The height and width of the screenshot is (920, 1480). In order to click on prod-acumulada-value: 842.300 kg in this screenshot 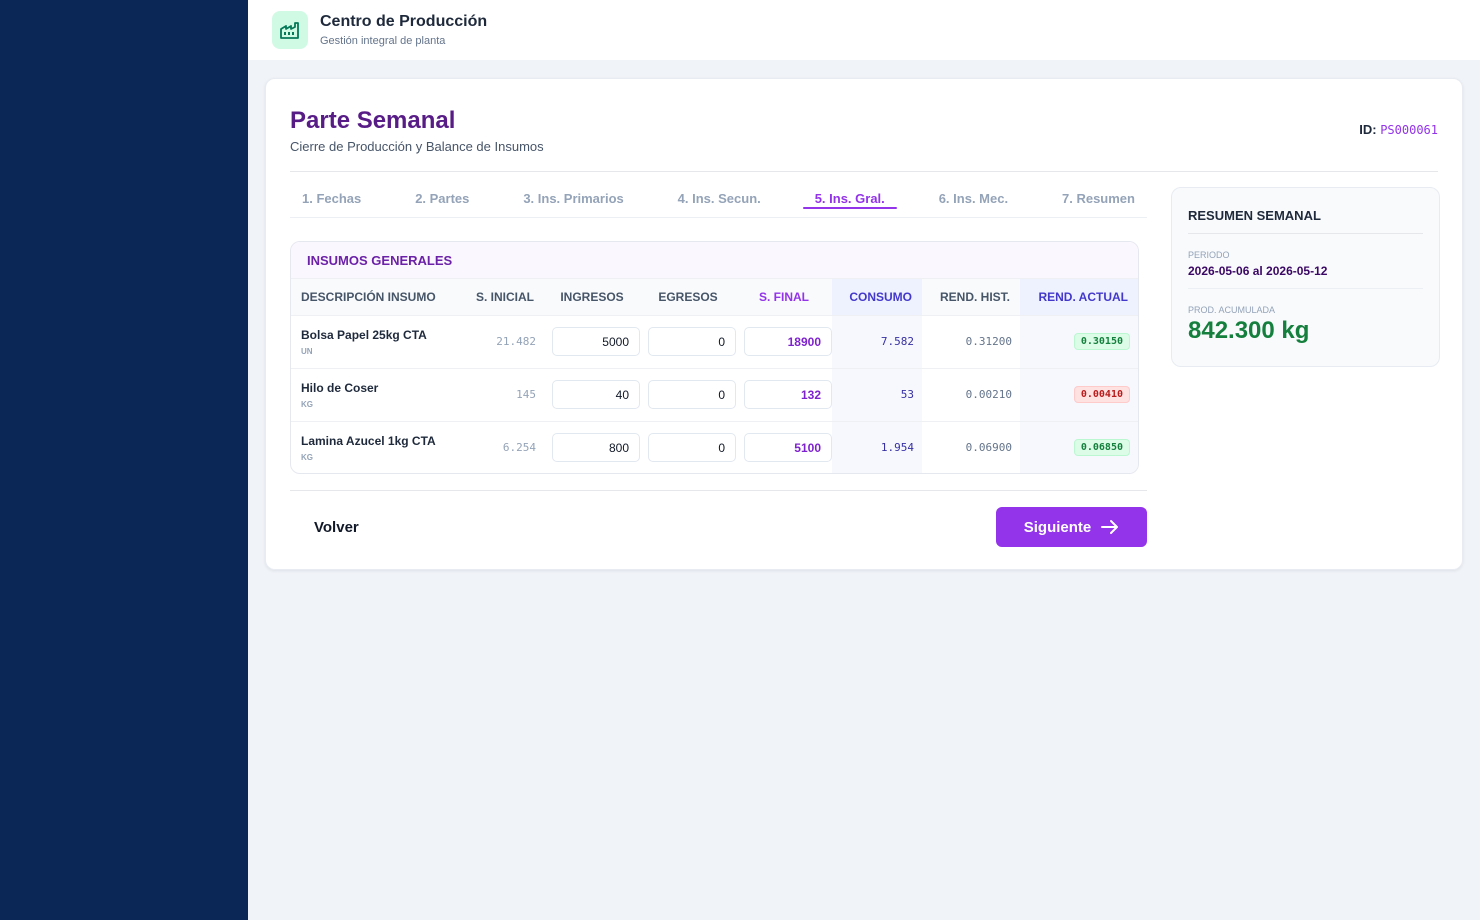, I will do `click(1249, 330)`.